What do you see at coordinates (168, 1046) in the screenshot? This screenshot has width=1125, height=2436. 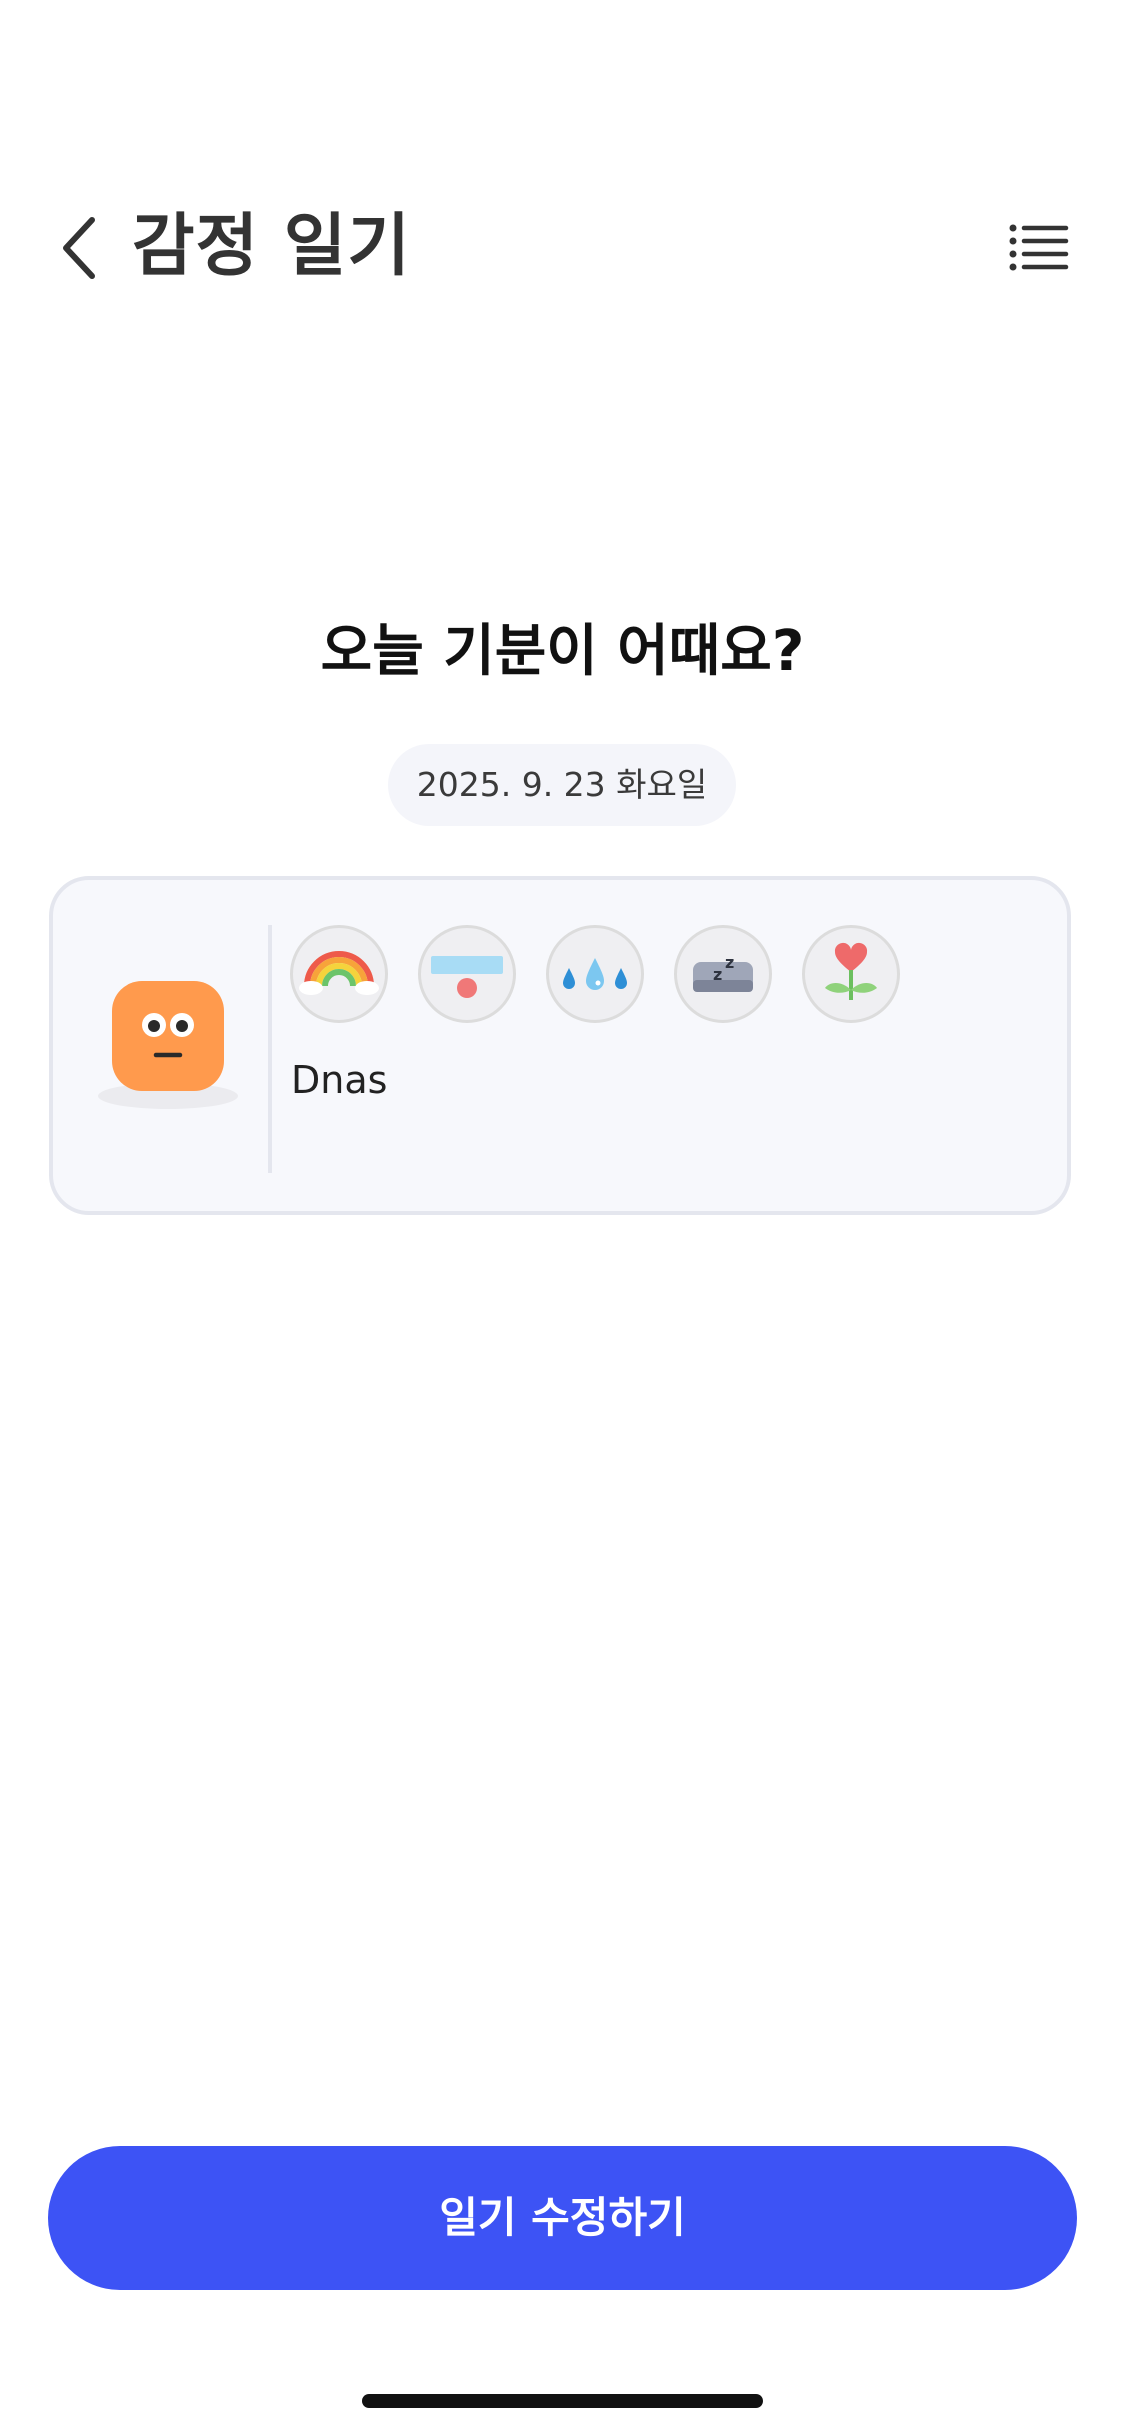 I see `mood-face-icon` at bounding box center [168, 1046].